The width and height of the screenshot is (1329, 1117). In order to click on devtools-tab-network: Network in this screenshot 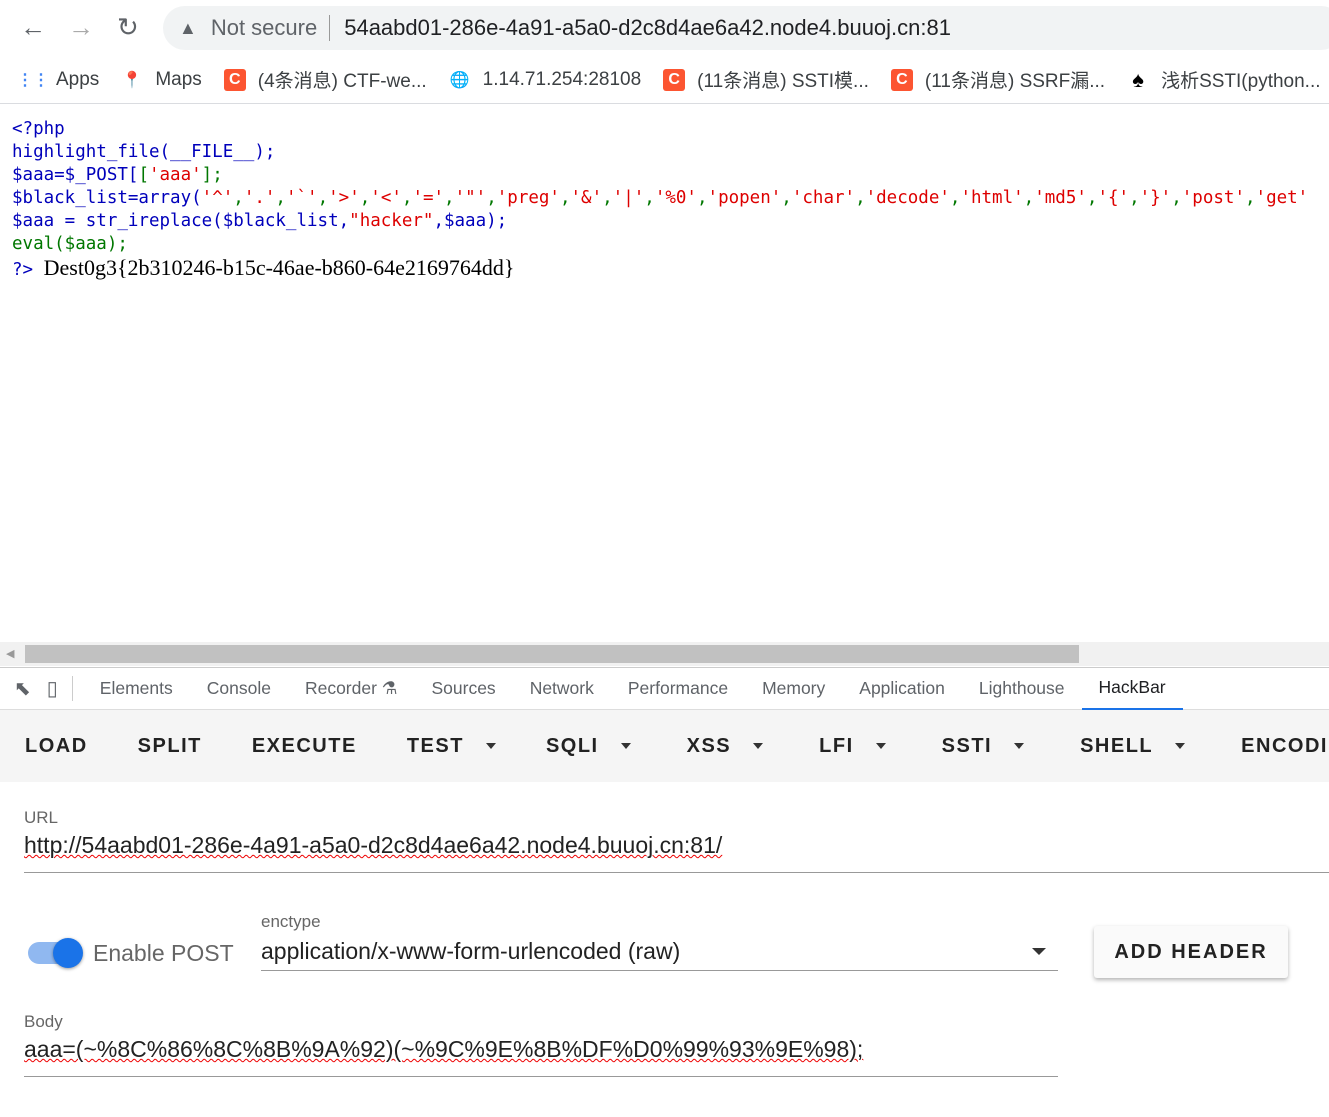, I will do `click(562, 689)`.